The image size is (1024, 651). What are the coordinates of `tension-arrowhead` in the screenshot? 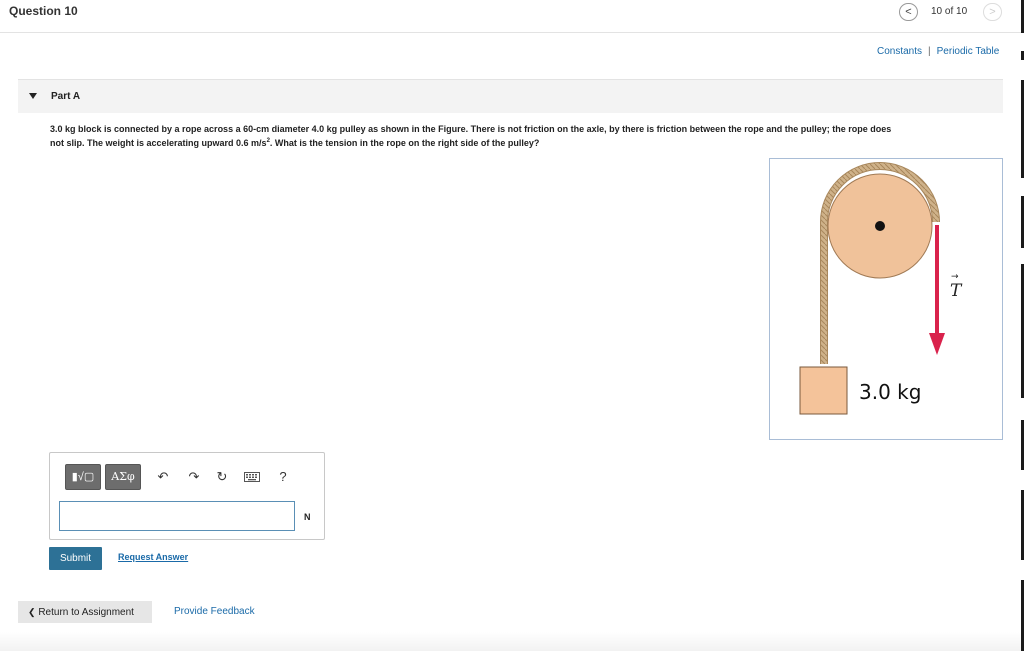 It's located at (937, 344).